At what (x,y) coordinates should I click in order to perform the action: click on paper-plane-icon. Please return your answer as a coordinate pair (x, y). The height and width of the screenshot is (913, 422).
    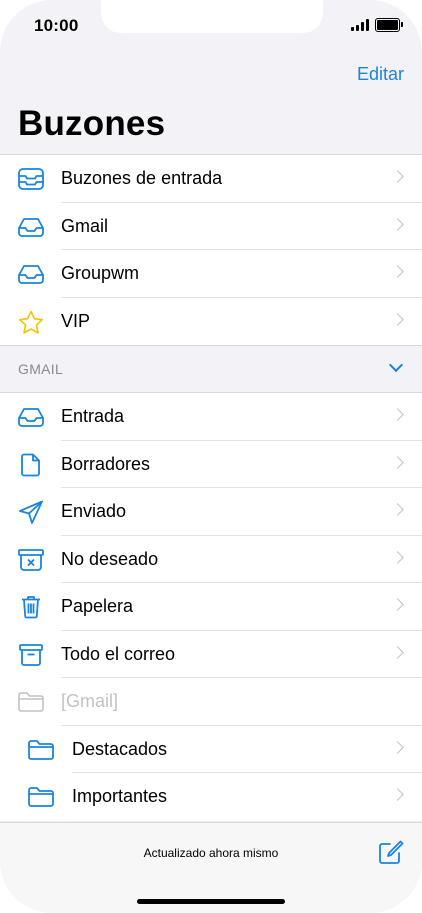
    Looking at the image, I should click on (31, 512).